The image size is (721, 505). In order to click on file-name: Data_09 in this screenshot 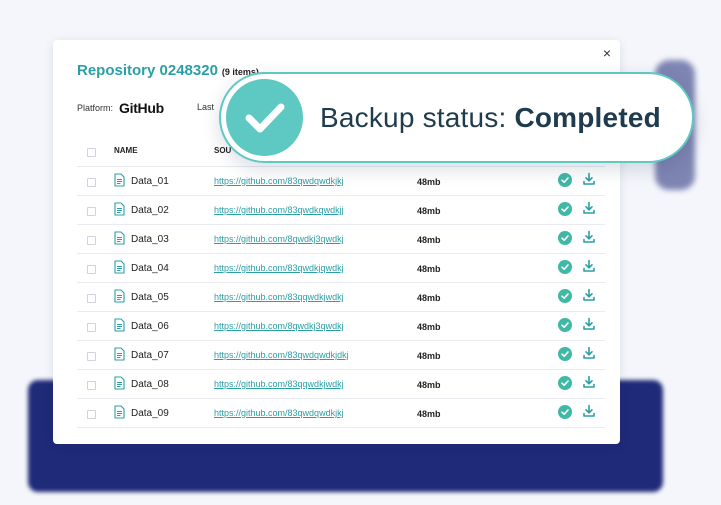, I will do `click(150, 413)`.